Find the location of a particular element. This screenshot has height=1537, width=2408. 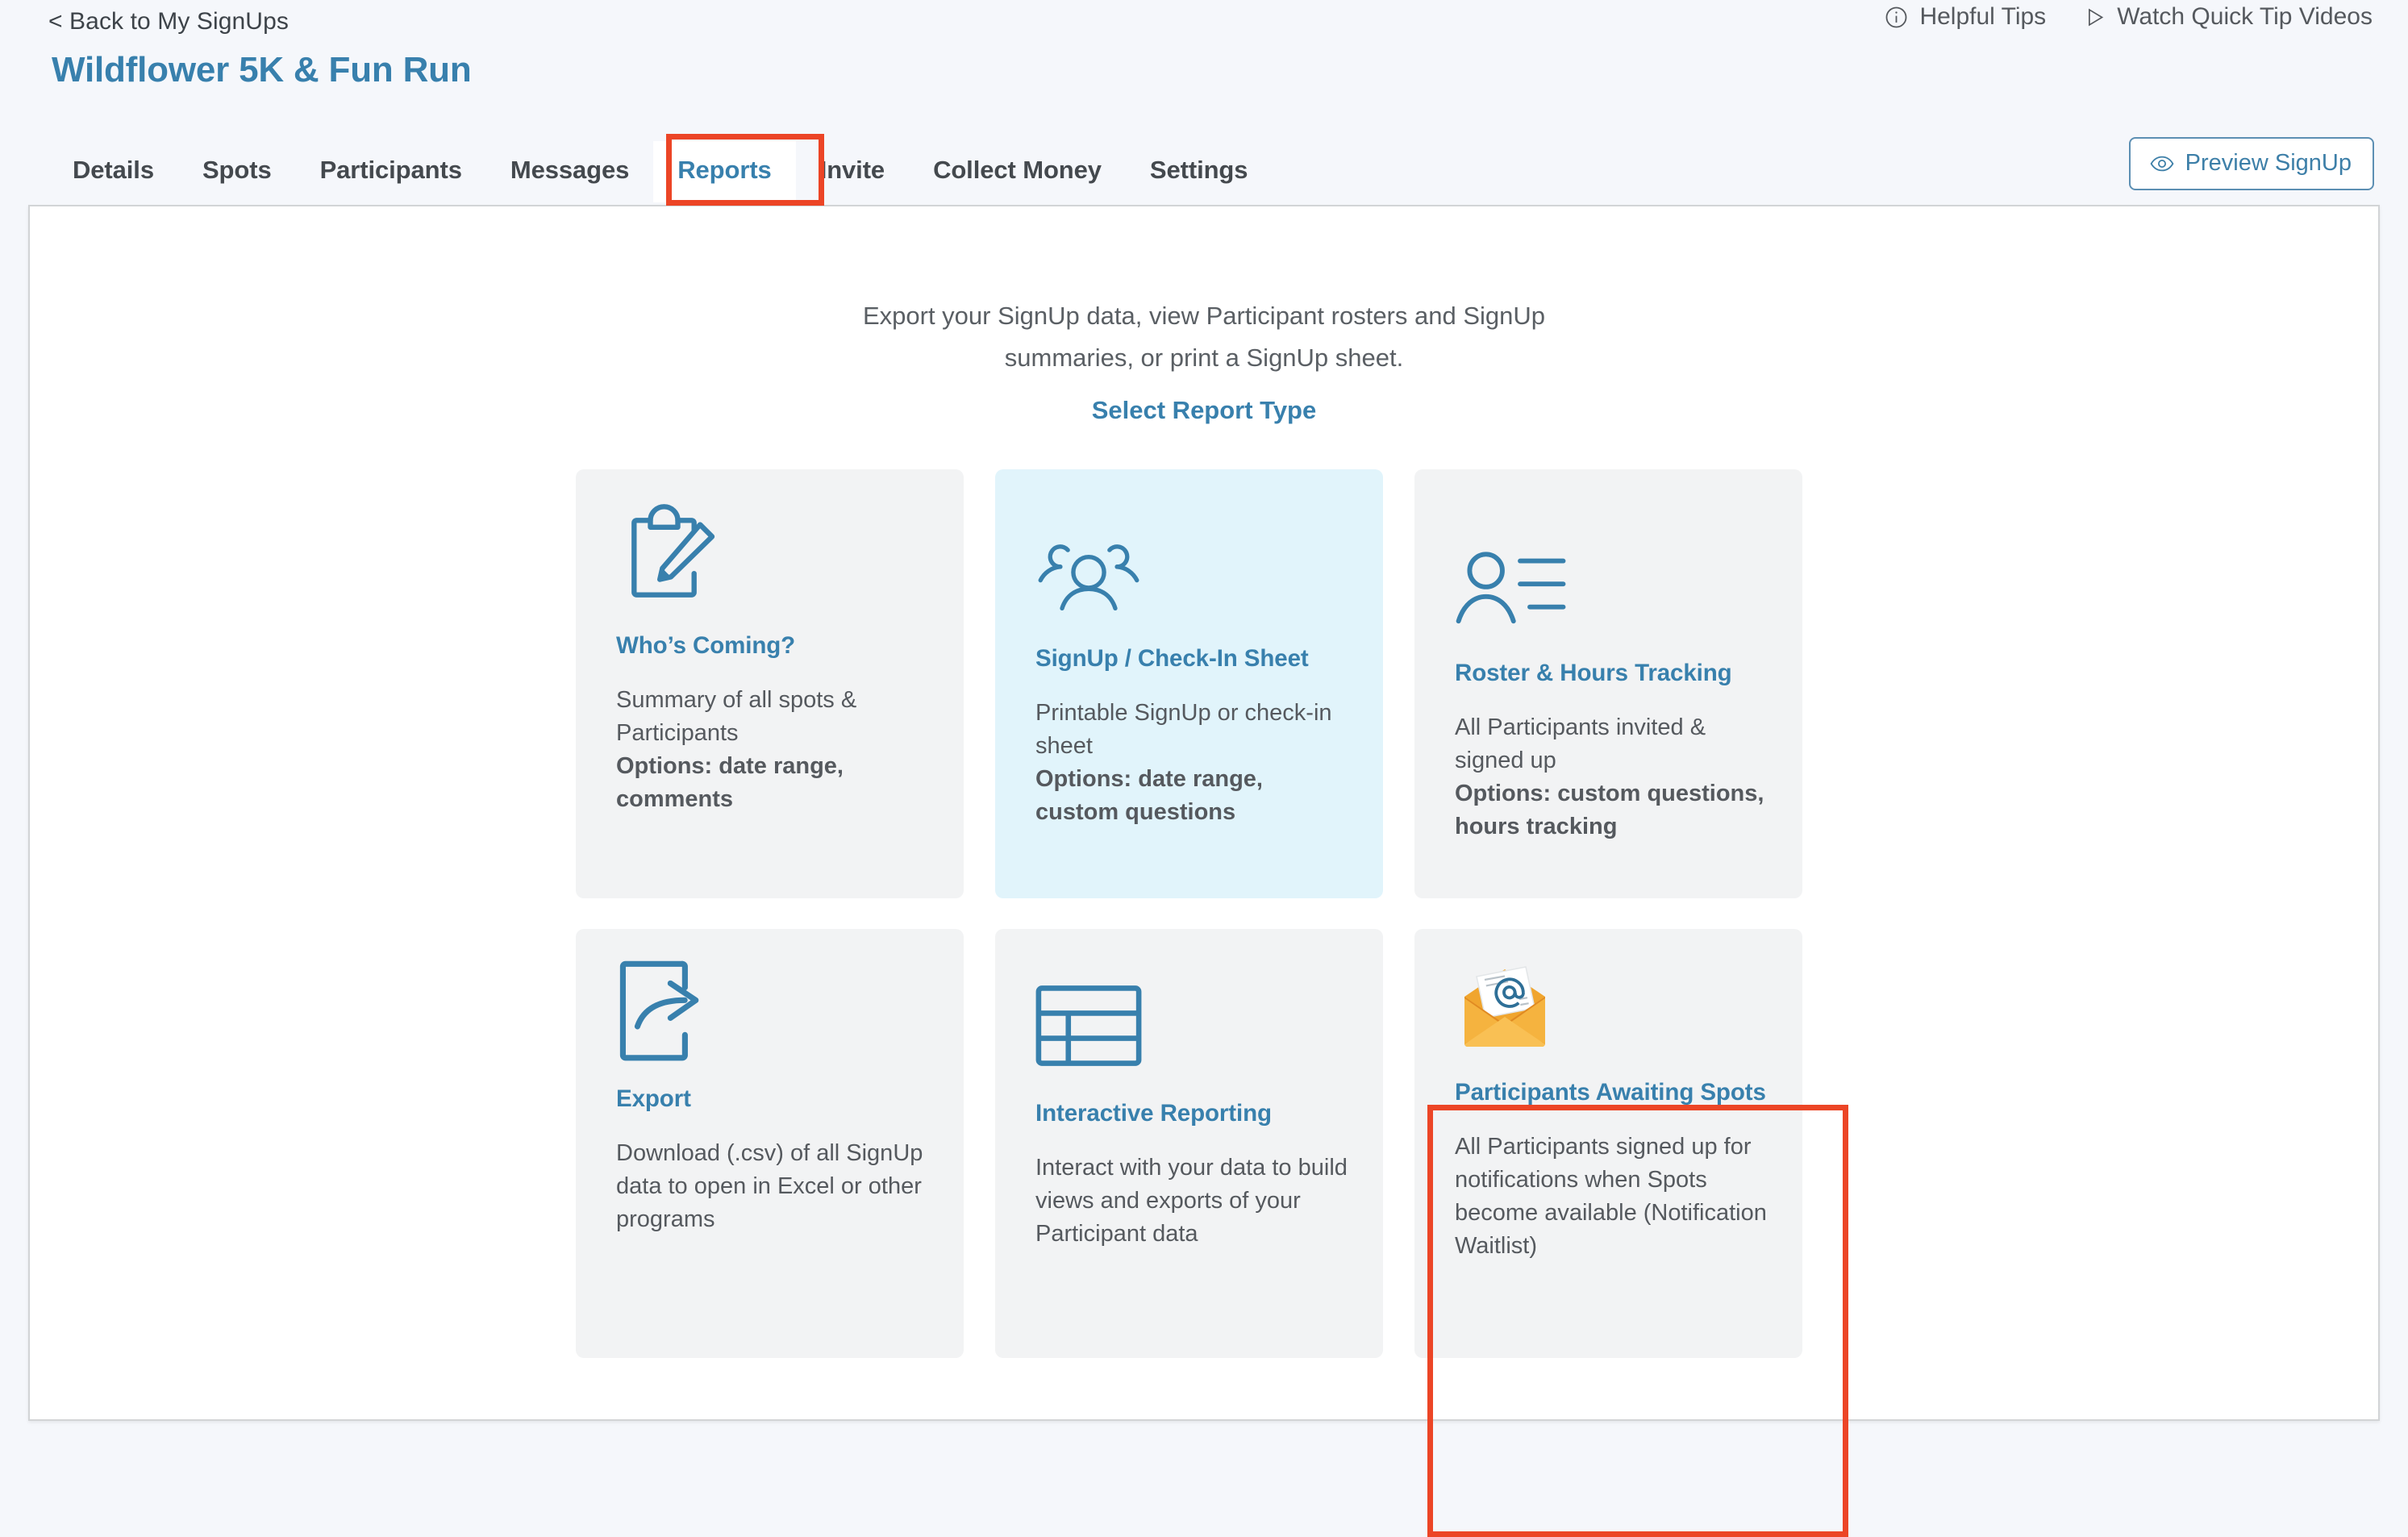

card-desc-text: Printable SignUp or check-in sheet is located at coordinates (1183, 730).